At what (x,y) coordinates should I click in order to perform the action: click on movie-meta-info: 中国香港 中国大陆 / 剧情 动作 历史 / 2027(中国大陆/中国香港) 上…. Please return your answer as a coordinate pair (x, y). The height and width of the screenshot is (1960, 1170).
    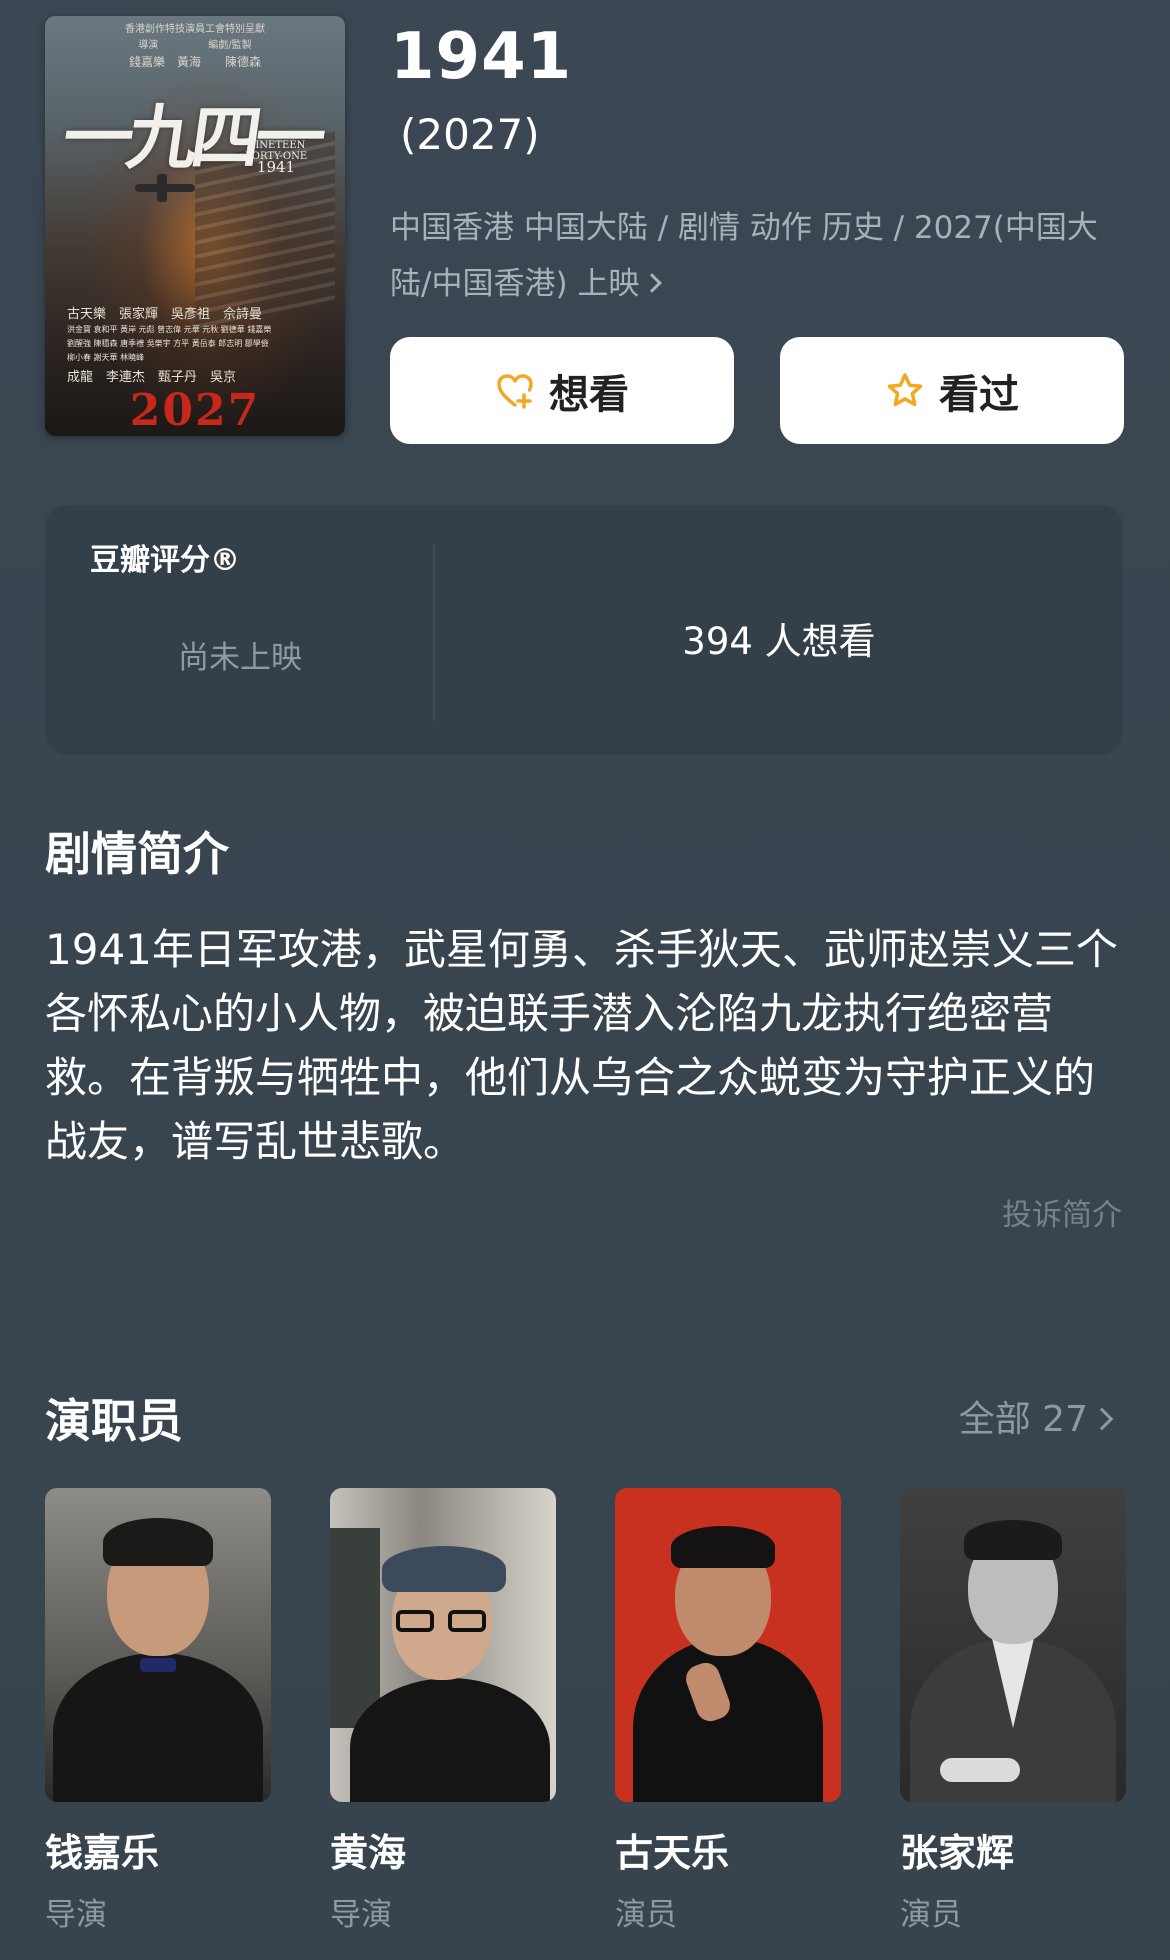
    Looking at the image, I should click on (760, 256).